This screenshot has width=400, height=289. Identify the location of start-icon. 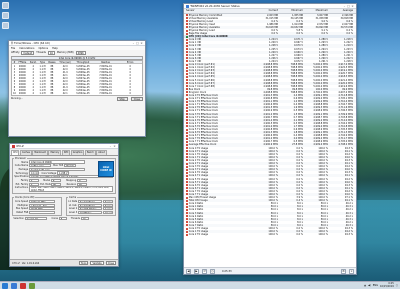
(5, 285).